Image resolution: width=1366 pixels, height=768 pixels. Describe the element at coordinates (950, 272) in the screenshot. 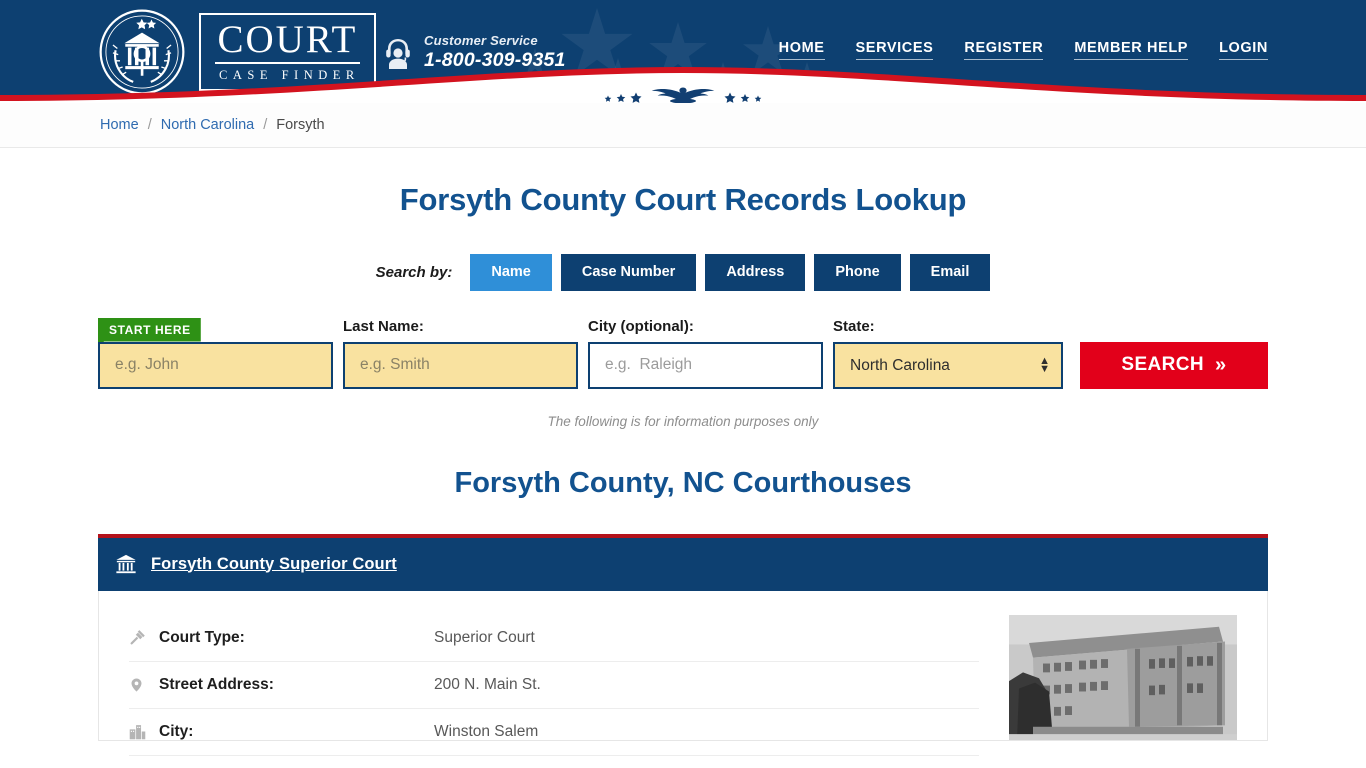

I see `tab-email: Email` at that location.